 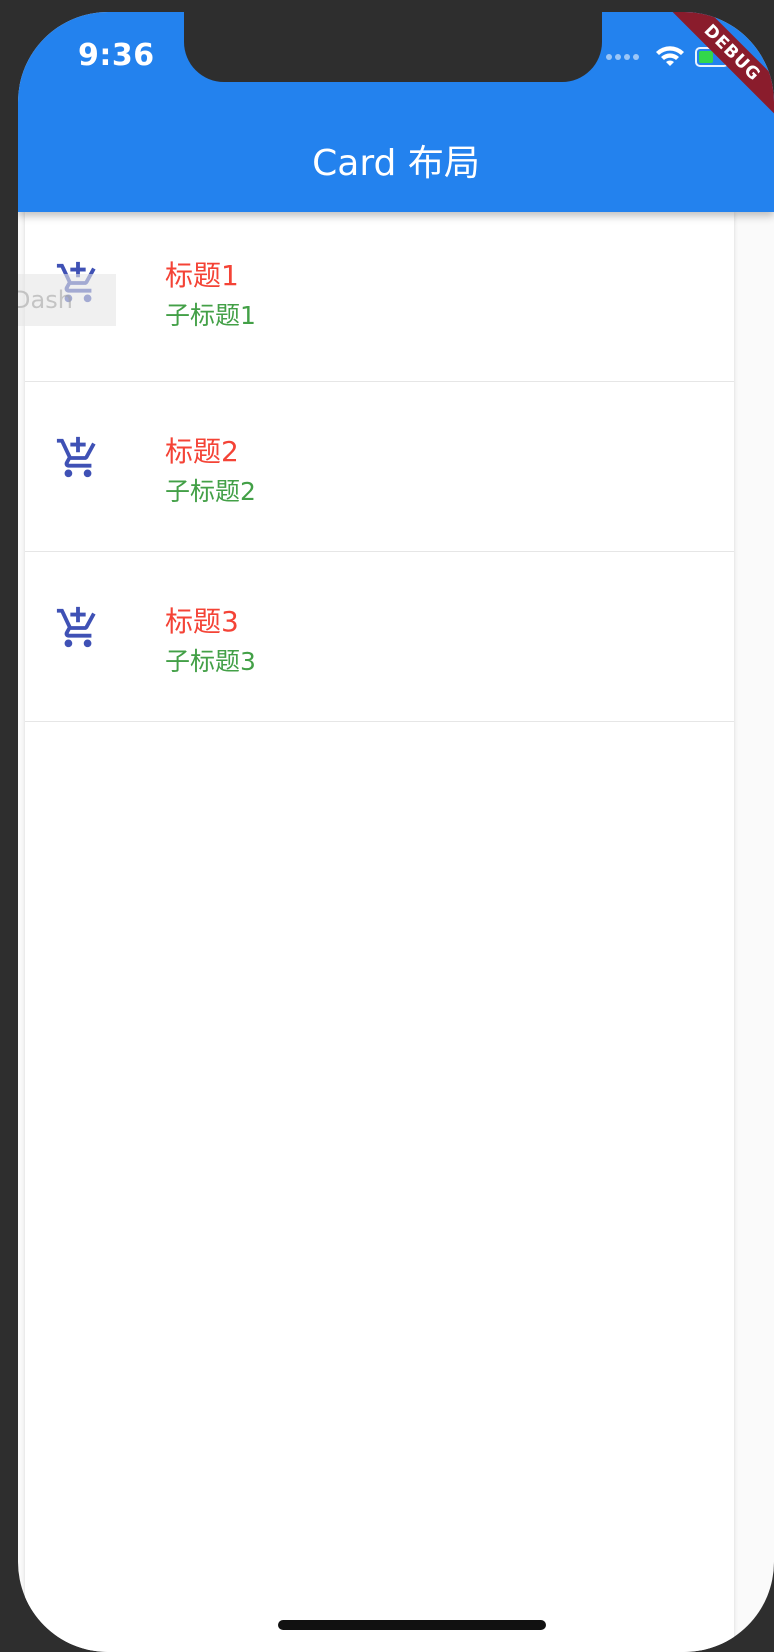 What do you see at coordinates (622, 57) in the screenshot?
I see `signal-dots-icon` at bounding box center [622, 57].